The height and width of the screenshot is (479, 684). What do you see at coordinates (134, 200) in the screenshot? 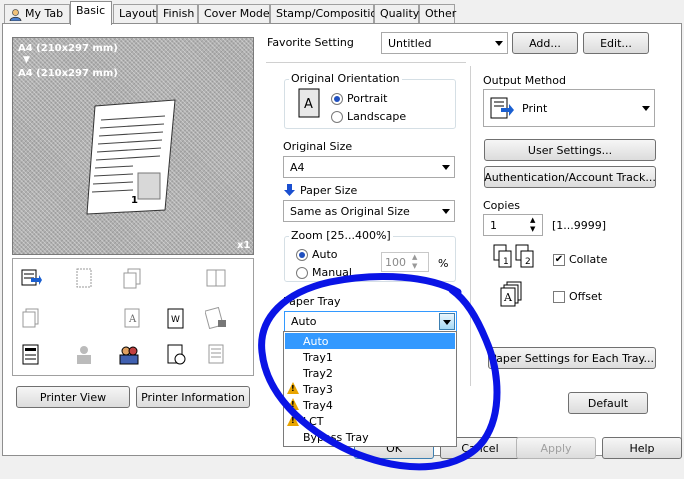
I see `page-number: 1` at bounding box center [134, 200].